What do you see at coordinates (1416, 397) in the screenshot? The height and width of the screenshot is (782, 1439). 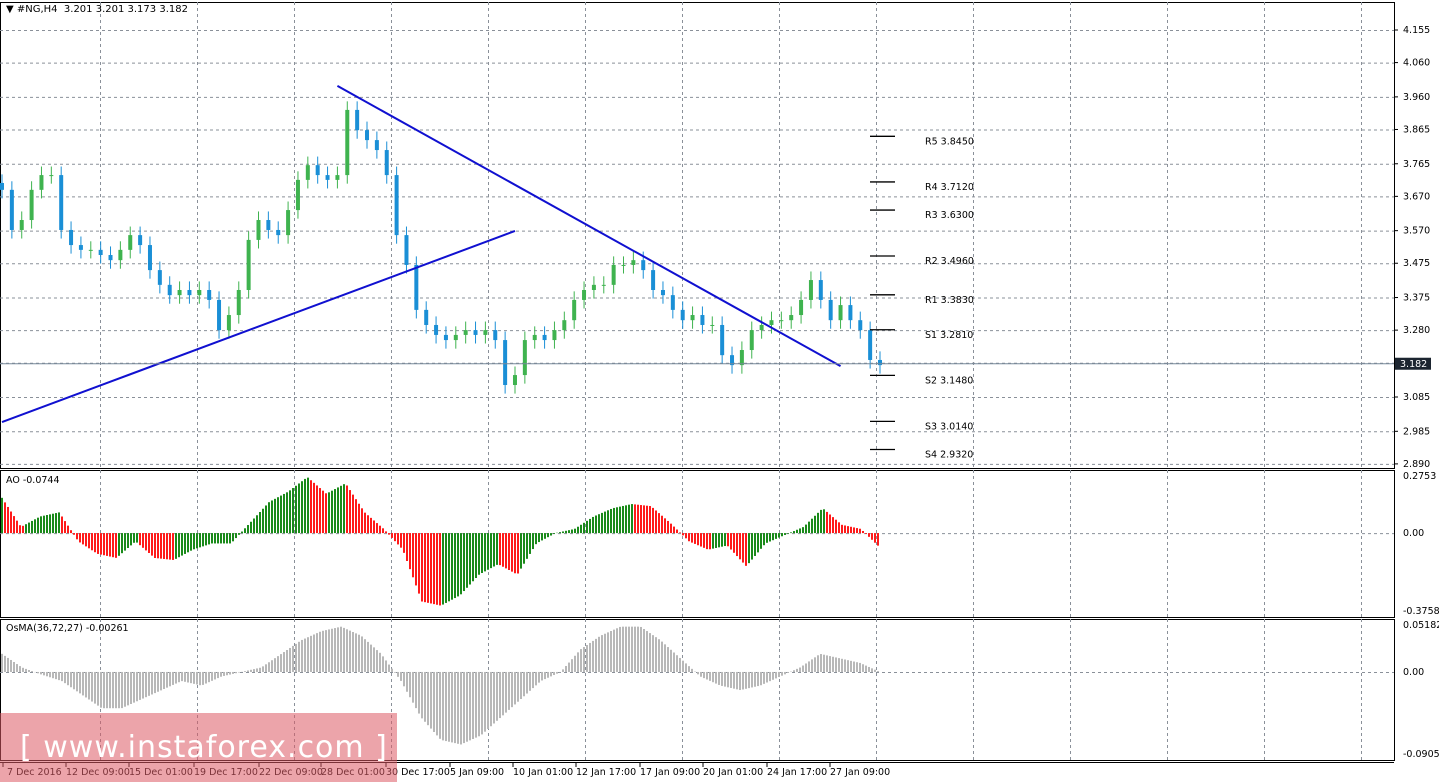 I see `y-tick-label: 3.085` at bounding box center [1416, 397].